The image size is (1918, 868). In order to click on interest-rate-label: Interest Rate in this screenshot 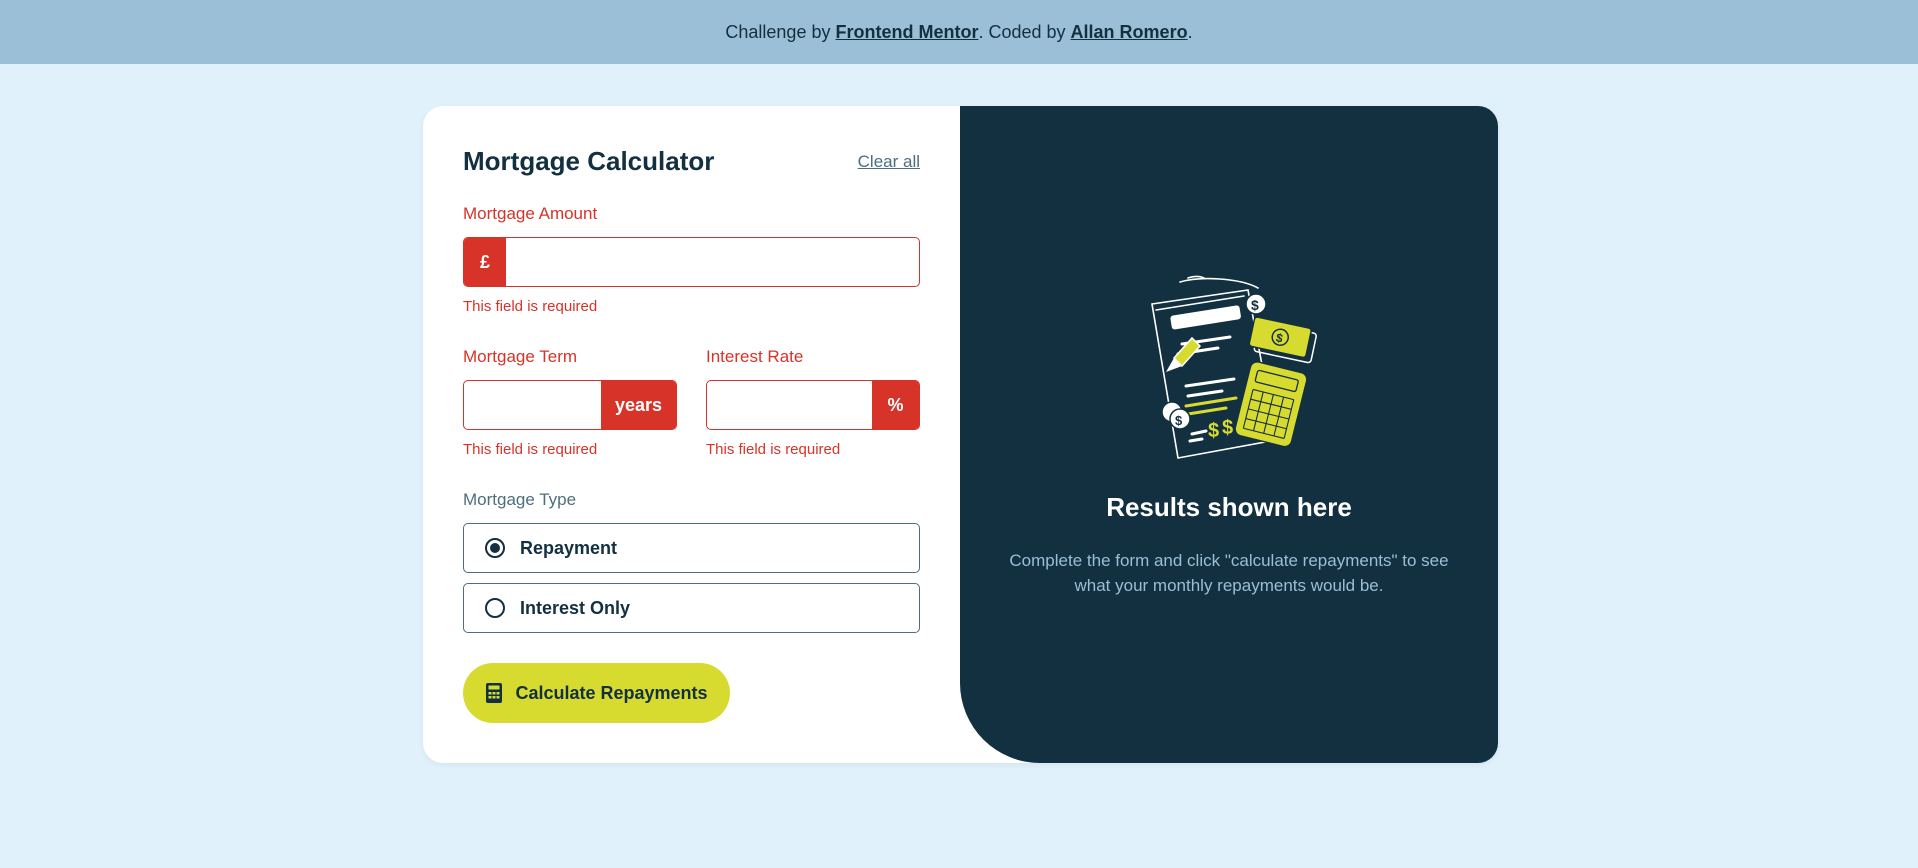, I will do `click(755, 356)`.